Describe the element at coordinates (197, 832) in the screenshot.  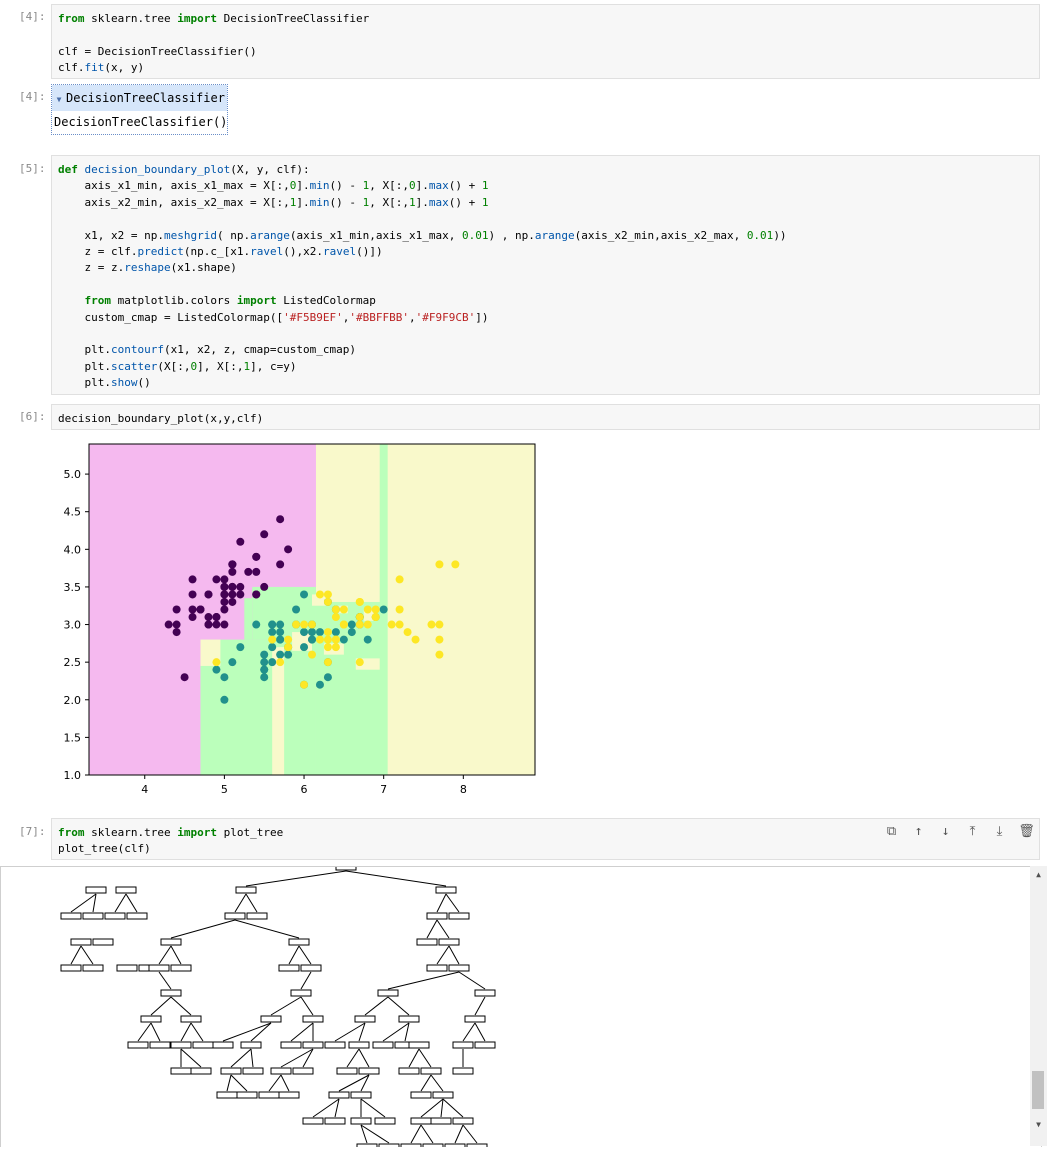
I see `code-token: import` at that location.